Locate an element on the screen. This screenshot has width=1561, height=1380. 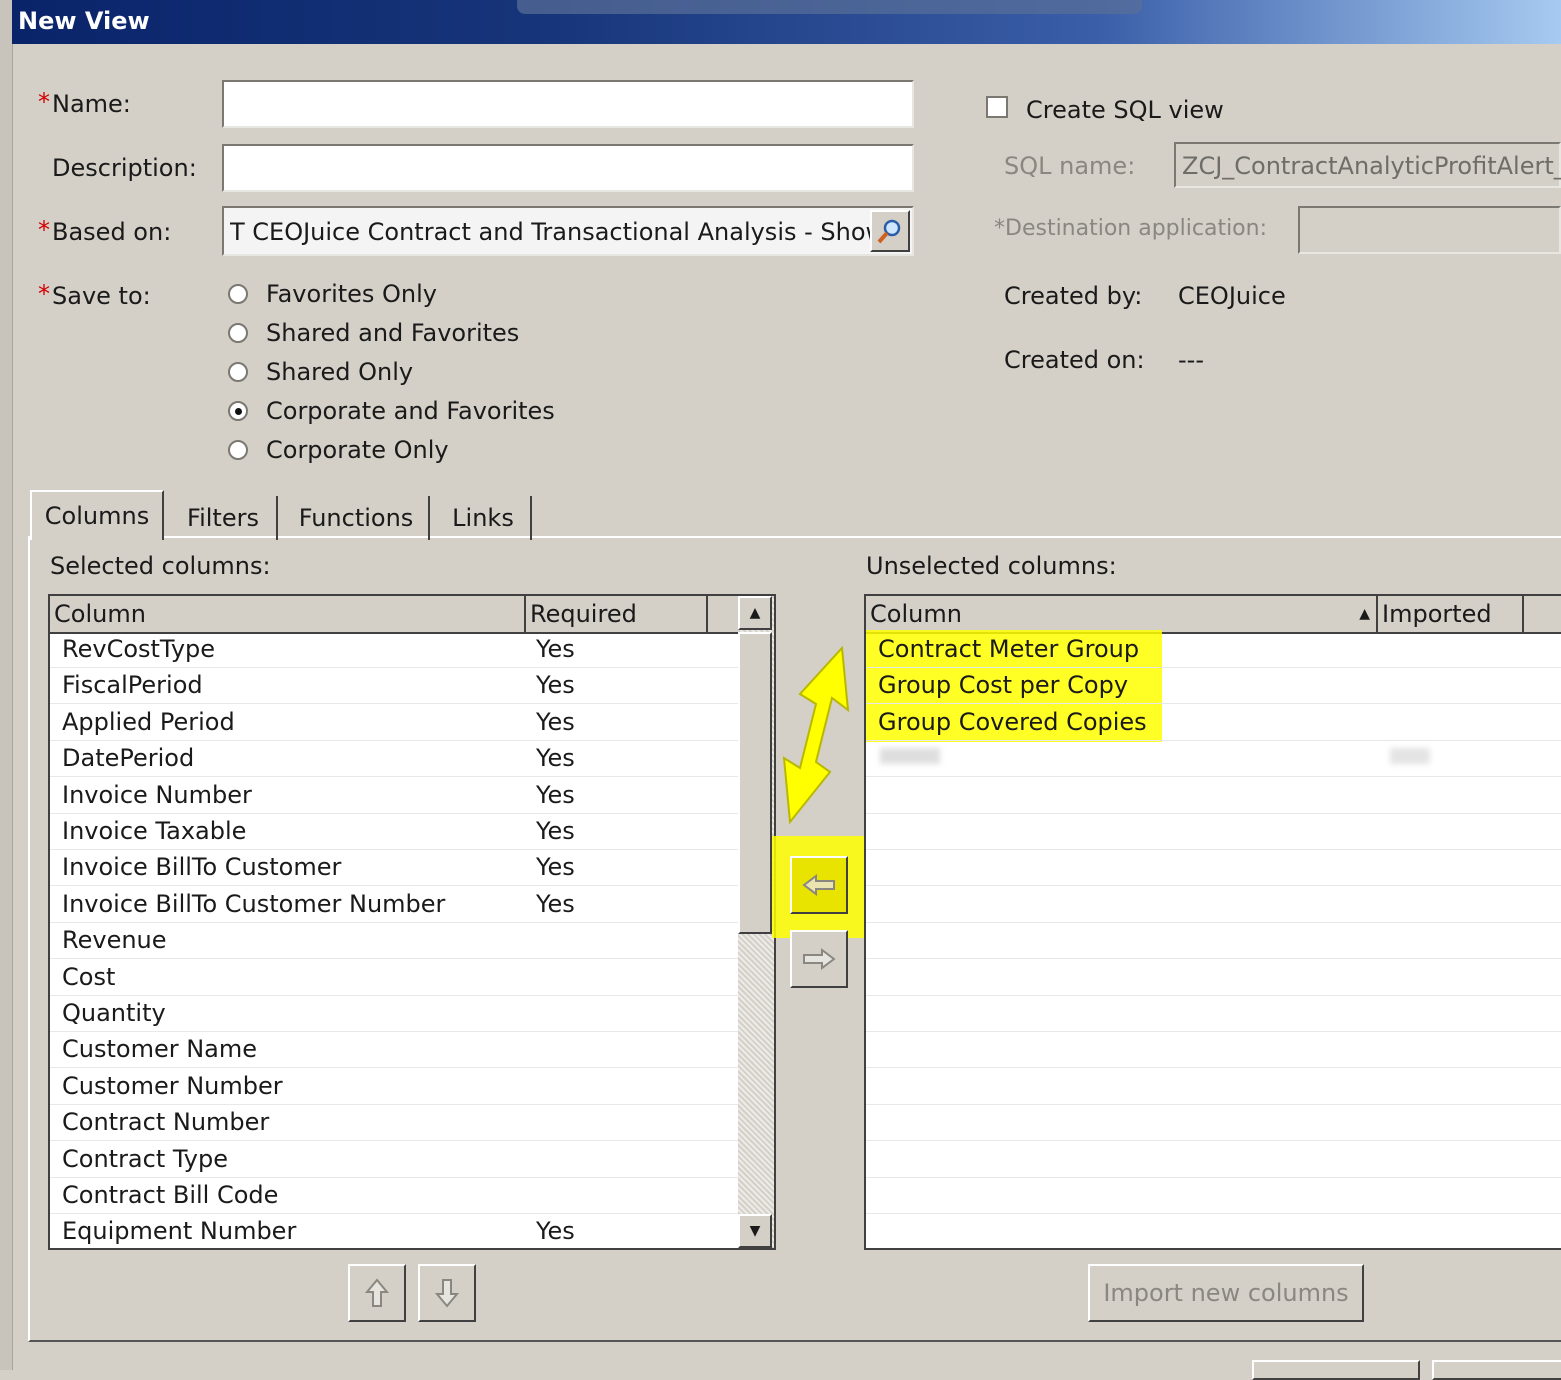
description-label: Description: is located at coordinates (124, 168).